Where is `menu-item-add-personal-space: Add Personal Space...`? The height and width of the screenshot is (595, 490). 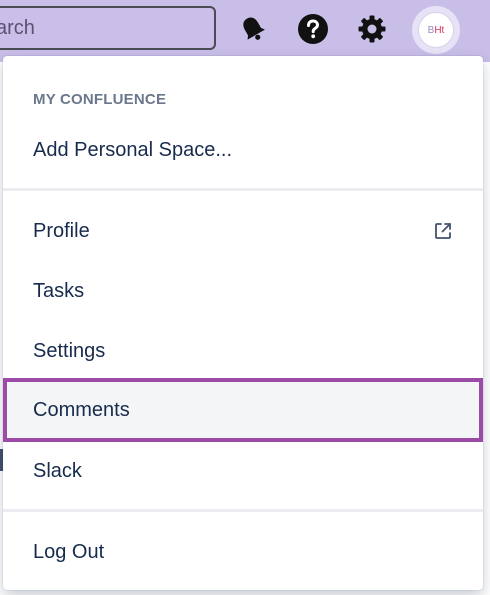 menu-item-add-personal-space: Add Personal Space... is located at coordinates (243, 150).